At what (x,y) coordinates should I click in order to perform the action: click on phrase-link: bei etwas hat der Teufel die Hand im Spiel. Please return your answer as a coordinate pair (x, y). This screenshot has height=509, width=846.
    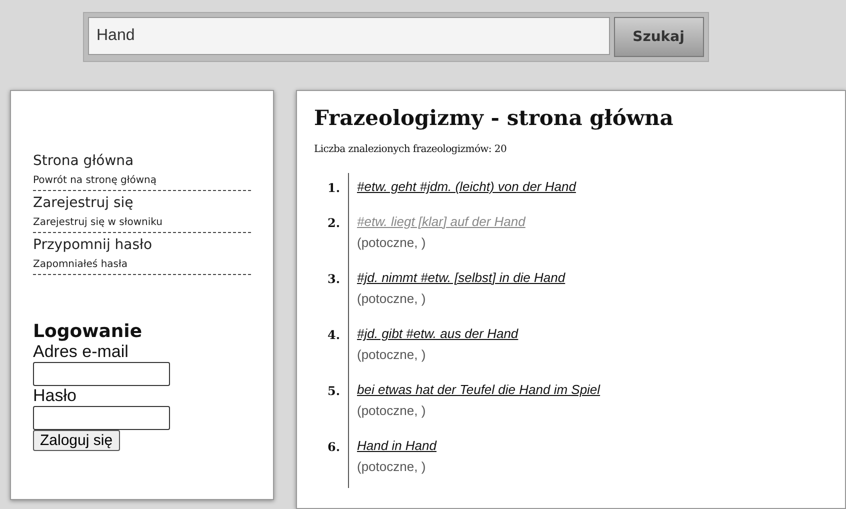
    Looking at the image, I should click on (478, 389).